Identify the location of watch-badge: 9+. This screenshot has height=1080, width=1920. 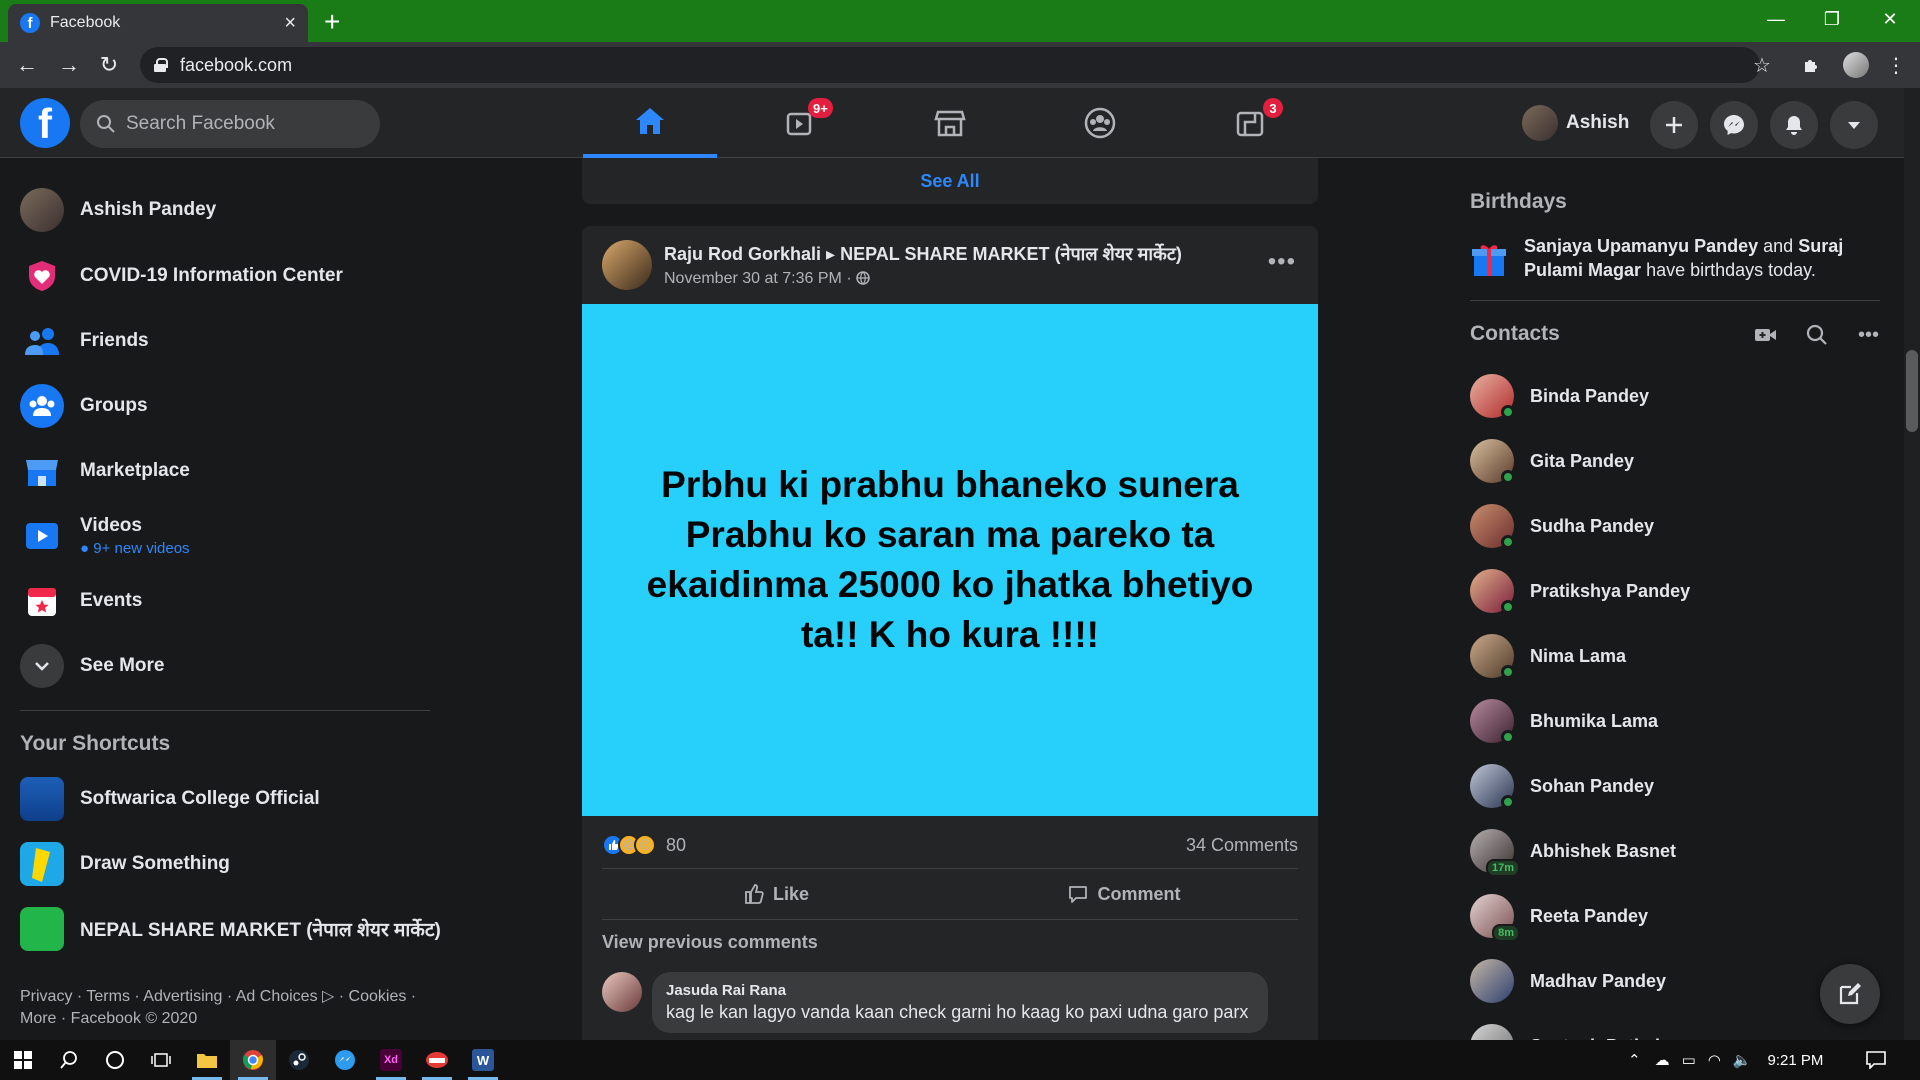
(820, 108).